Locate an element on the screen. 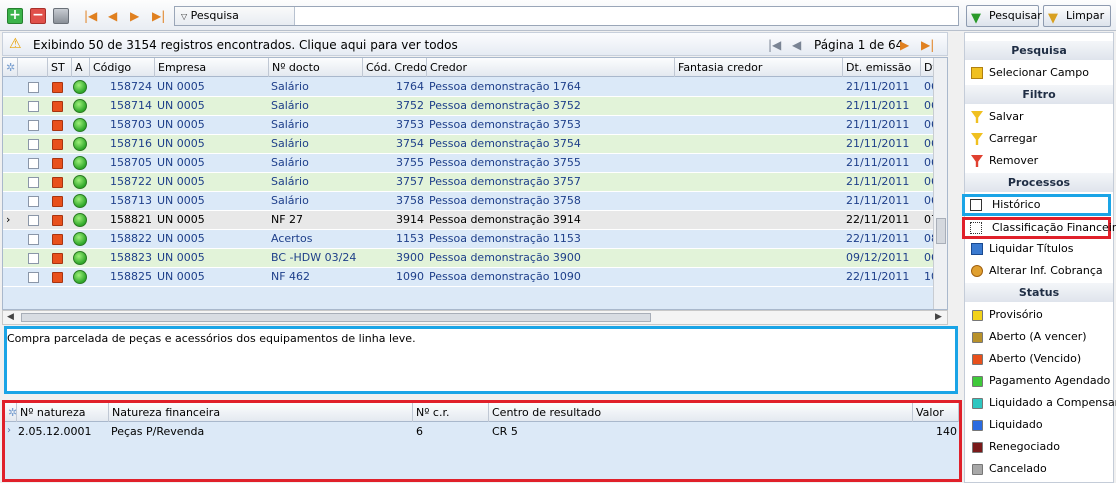 The width and height of the screenshot is (1116, 483). info-next-page-icon: ▶ is located at coordinates (904, 45).